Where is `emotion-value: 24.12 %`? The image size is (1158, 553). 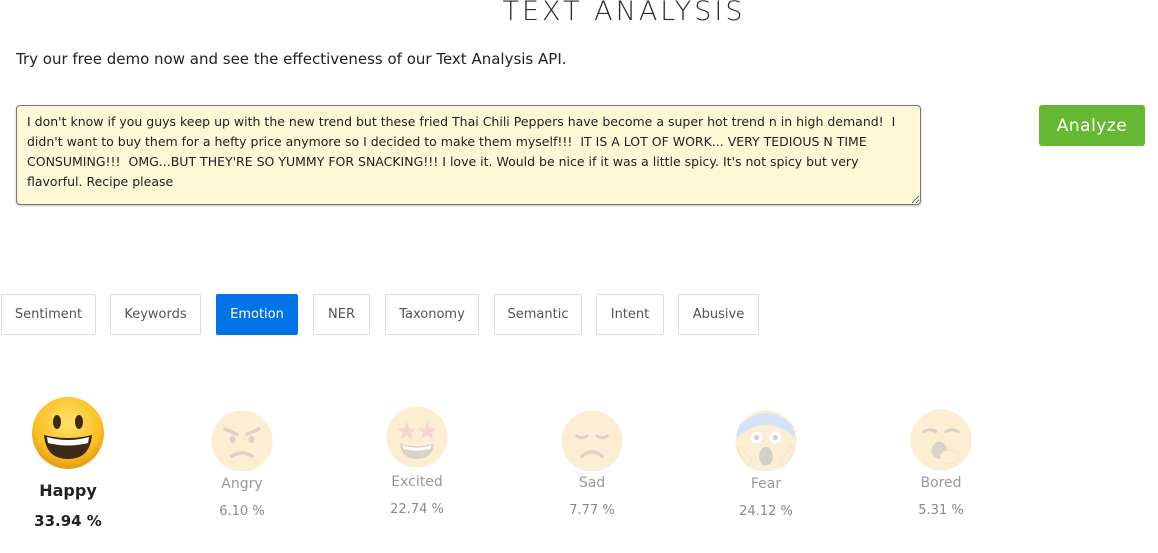
emotion-value: 24.12 % is located at coordinates (766, 511).